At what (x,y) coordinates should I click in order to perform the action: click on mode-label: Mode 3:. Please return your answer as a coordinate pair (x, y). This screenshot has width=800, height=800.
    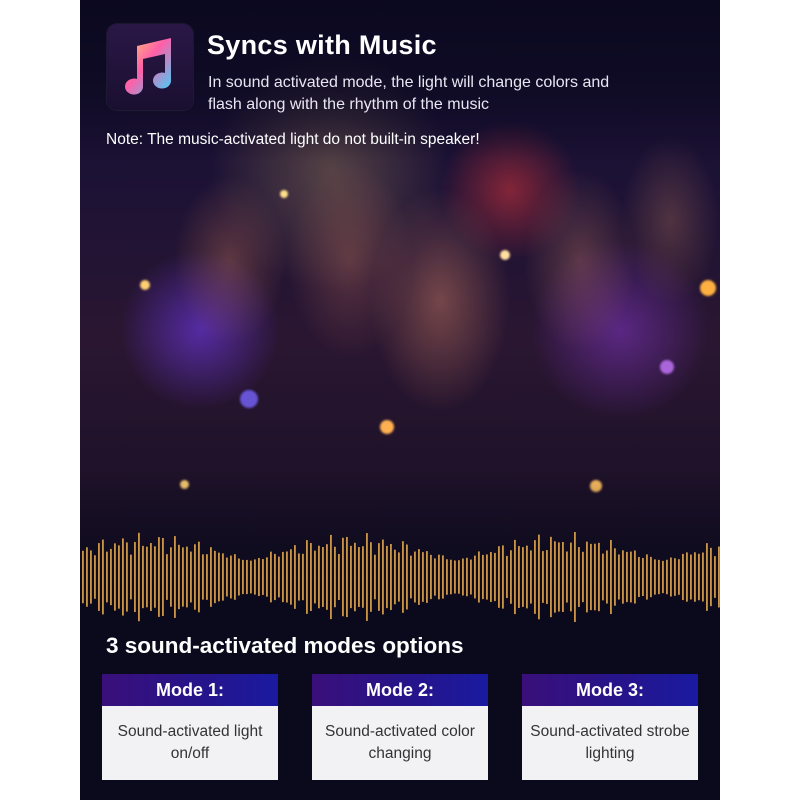
    Looking at the image, I should click on (610, 690).